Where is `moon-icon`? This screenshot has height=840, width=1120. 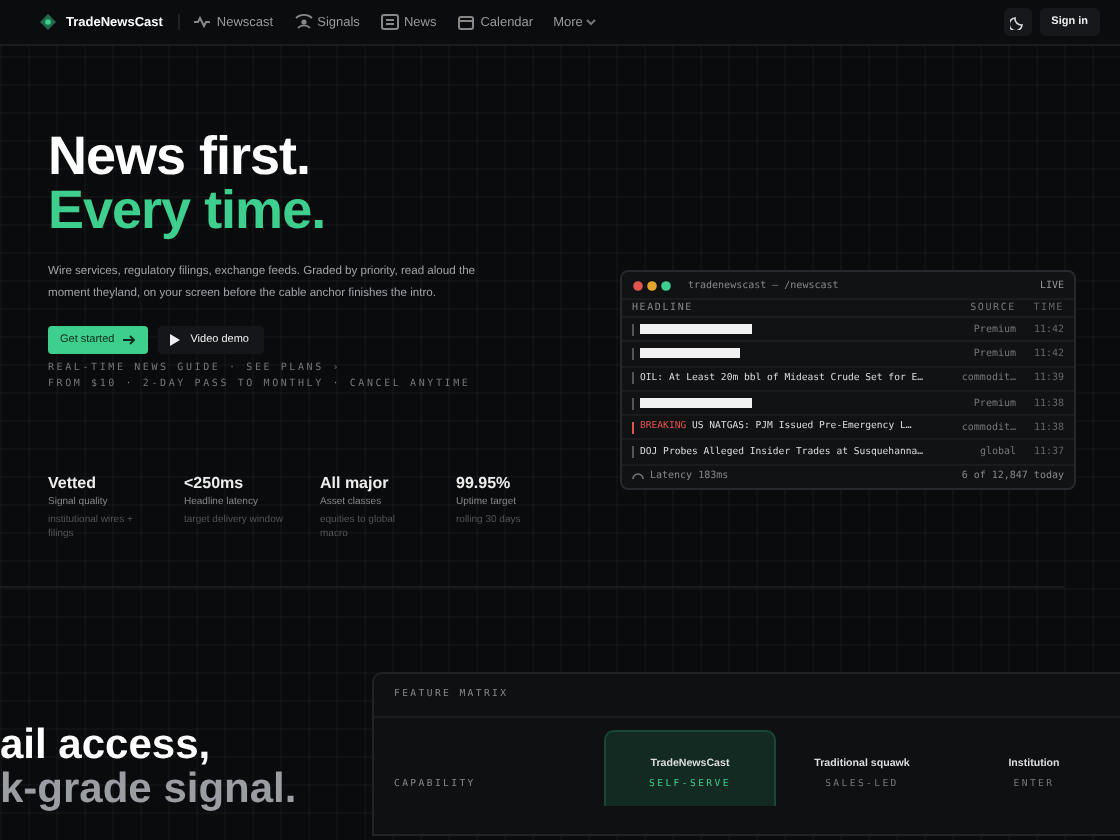 moon-icon is located at coordinates (1017, 22).